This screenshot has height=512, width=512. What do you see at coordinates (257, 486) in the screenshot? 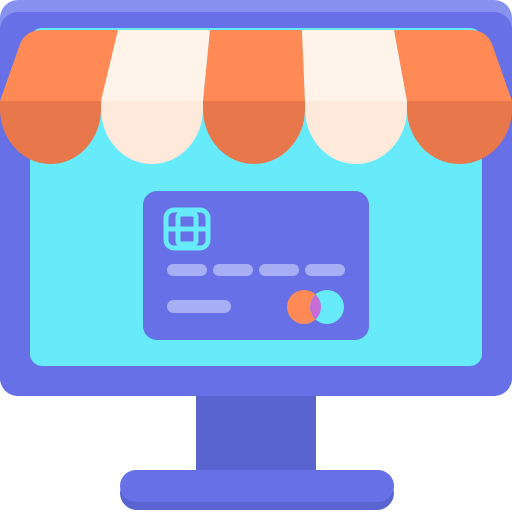
I see `monitor-base` at bounding box center [257, 486].